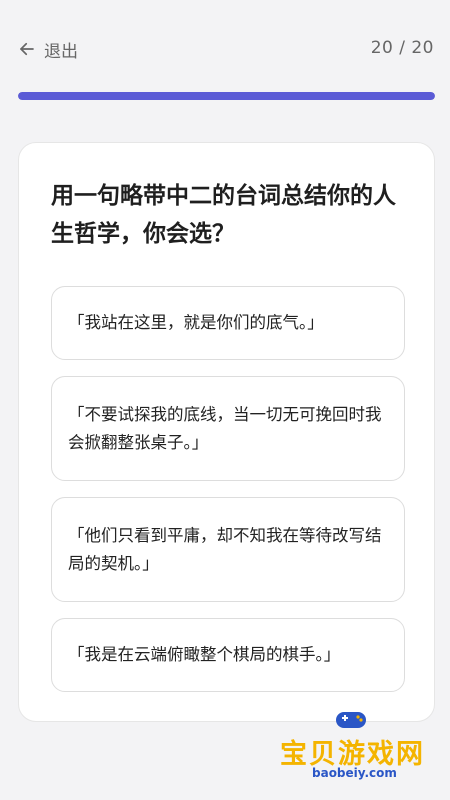  I want to click on option-4: 「我是在云端俯瞰整个棋局的棋手。」, so click(228, 655).